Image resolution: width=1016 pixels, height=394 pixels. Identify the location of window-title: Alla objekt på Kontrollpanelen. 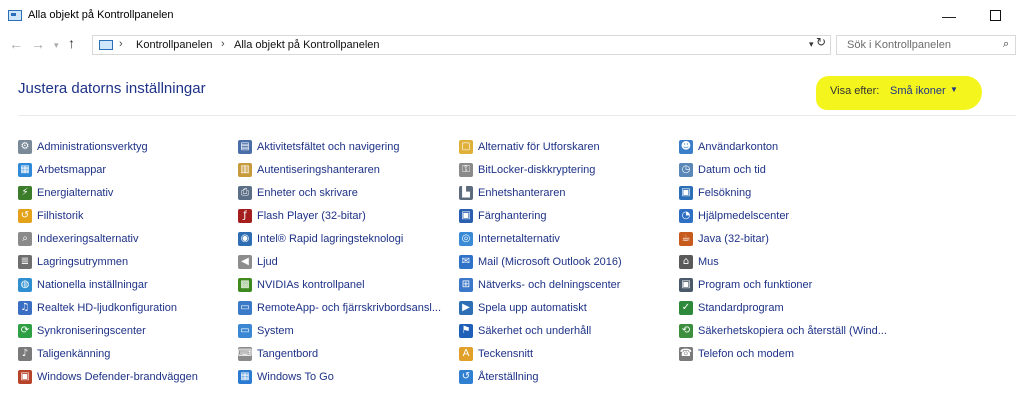
(101, 15).